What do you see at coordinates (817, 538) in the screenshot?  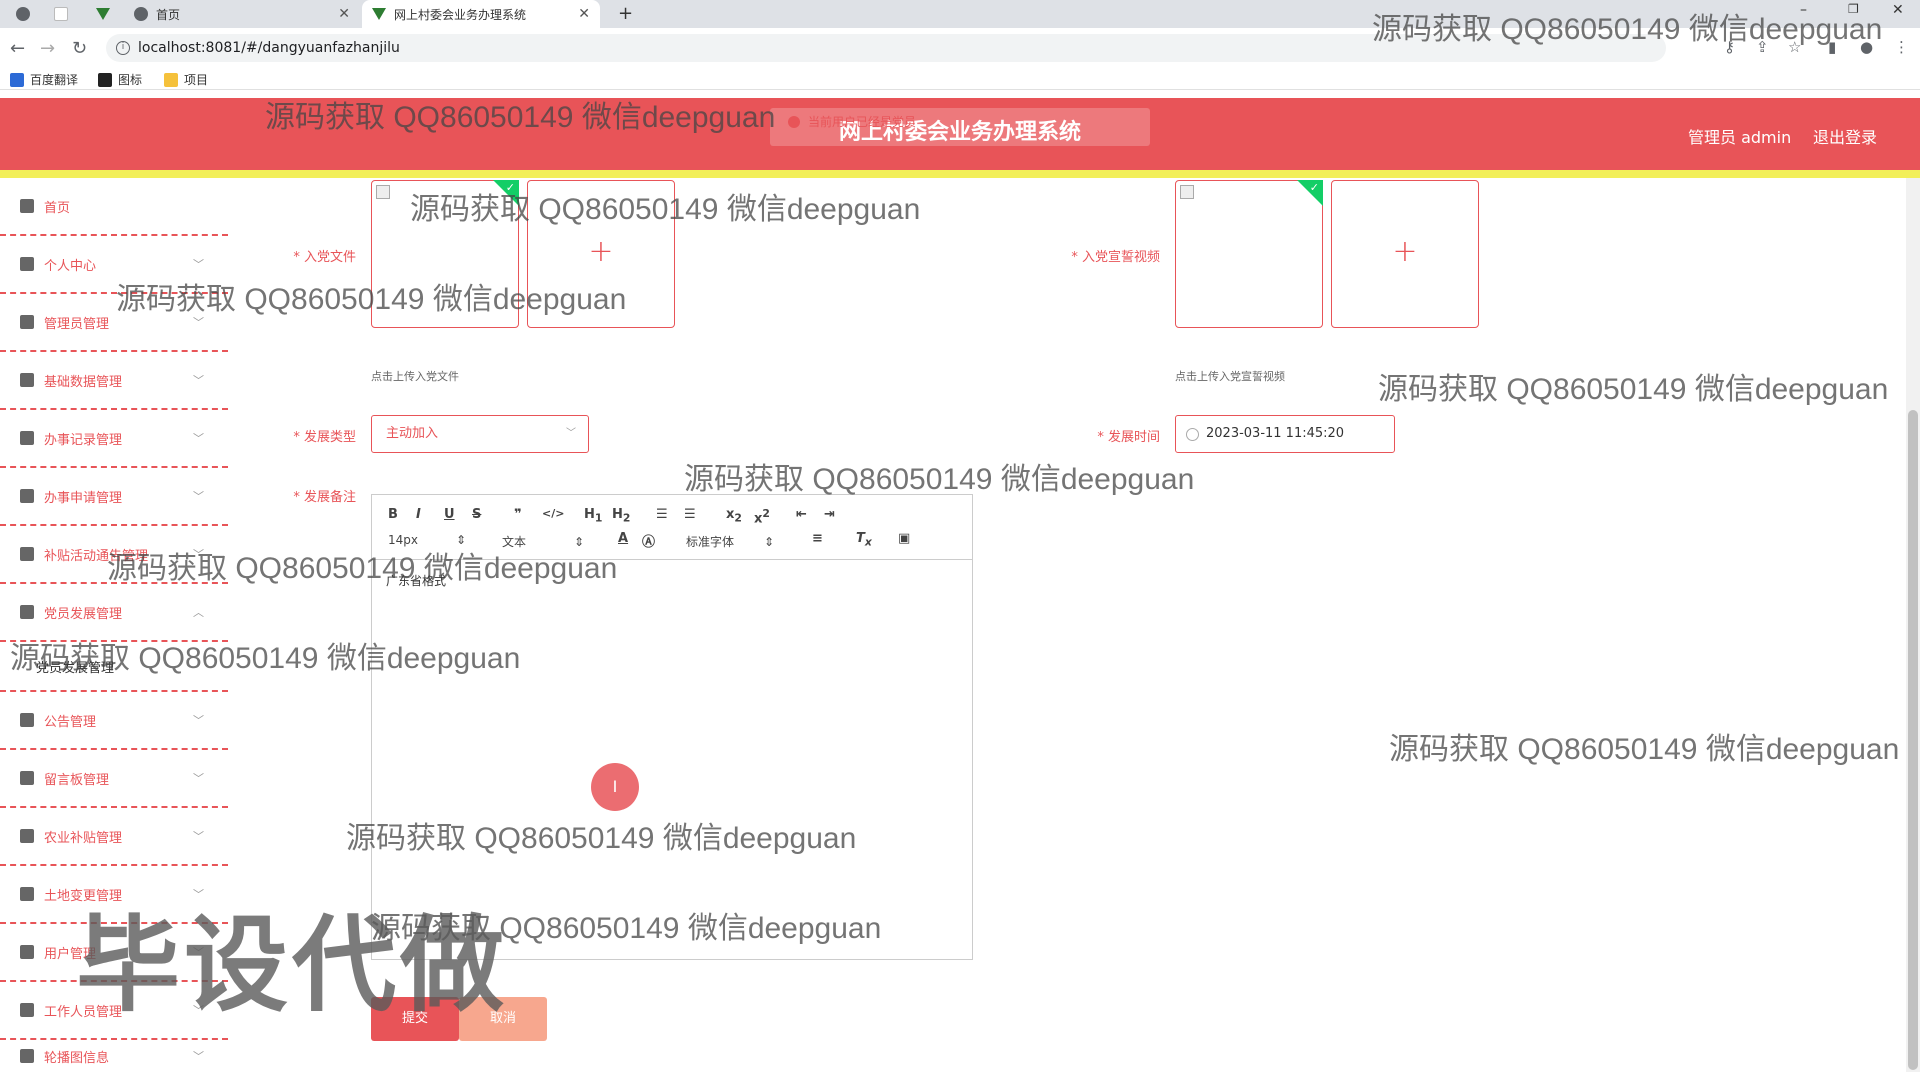 I see `align-icon: ≡` at bounding box center [817, 538].